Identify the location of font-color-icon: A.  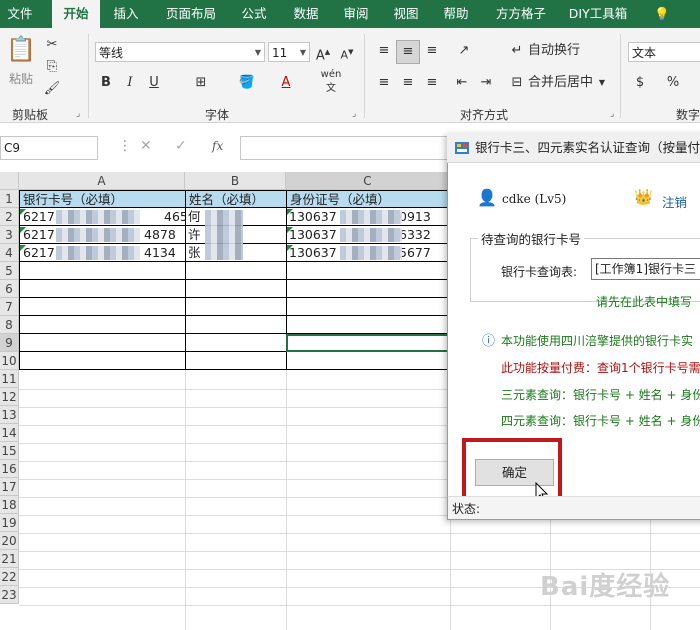
(286, 83).